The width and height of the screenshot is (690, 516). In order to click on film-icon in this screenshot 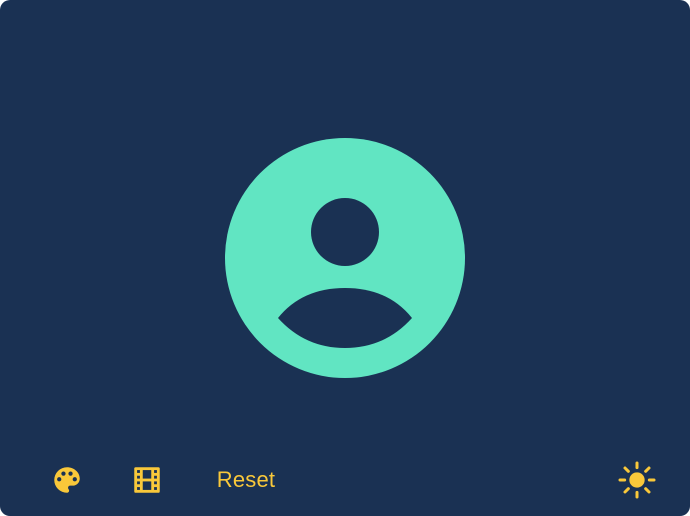, I will do `click(147, 480)`.